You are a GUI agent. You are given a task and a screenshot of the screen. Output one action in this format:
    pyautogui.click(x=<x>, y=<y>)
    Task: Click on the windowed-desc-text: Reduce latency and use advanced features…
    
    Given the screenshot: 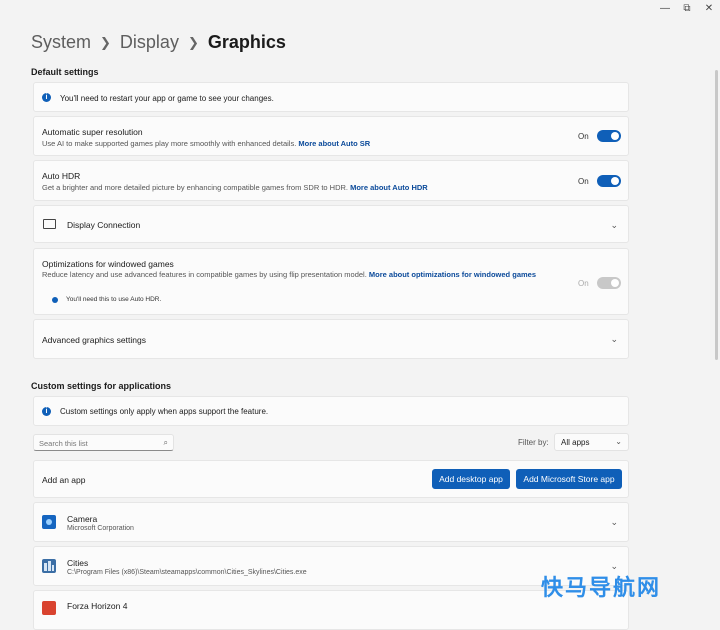 What is the action you would take?
    pyautogui.click(x=204, y=274)
    